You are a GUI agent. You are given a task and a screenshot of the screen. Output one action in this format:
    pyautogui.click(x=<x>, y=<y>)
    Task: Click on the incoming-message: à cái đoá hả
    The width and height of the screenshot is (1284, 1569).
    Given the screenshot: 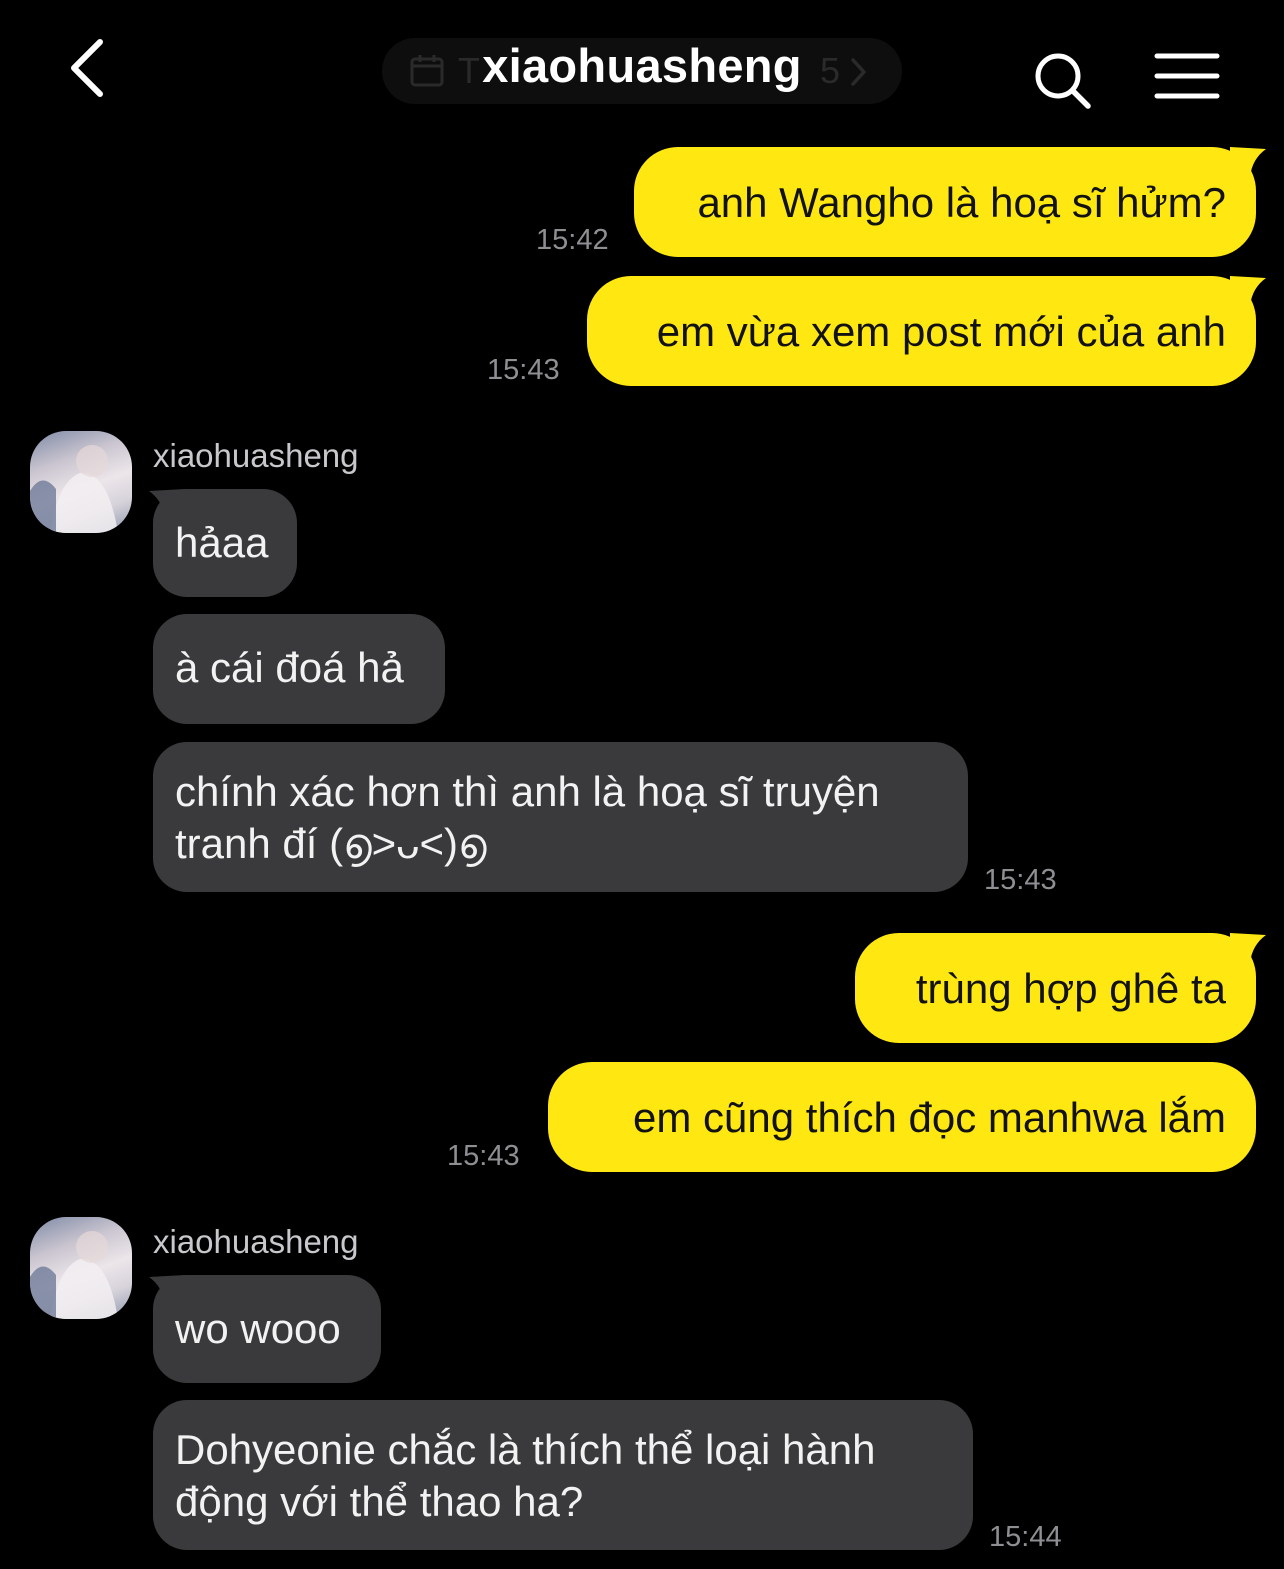 What is the action you would take?
    pyautogui.click(x=299, y=669)
    